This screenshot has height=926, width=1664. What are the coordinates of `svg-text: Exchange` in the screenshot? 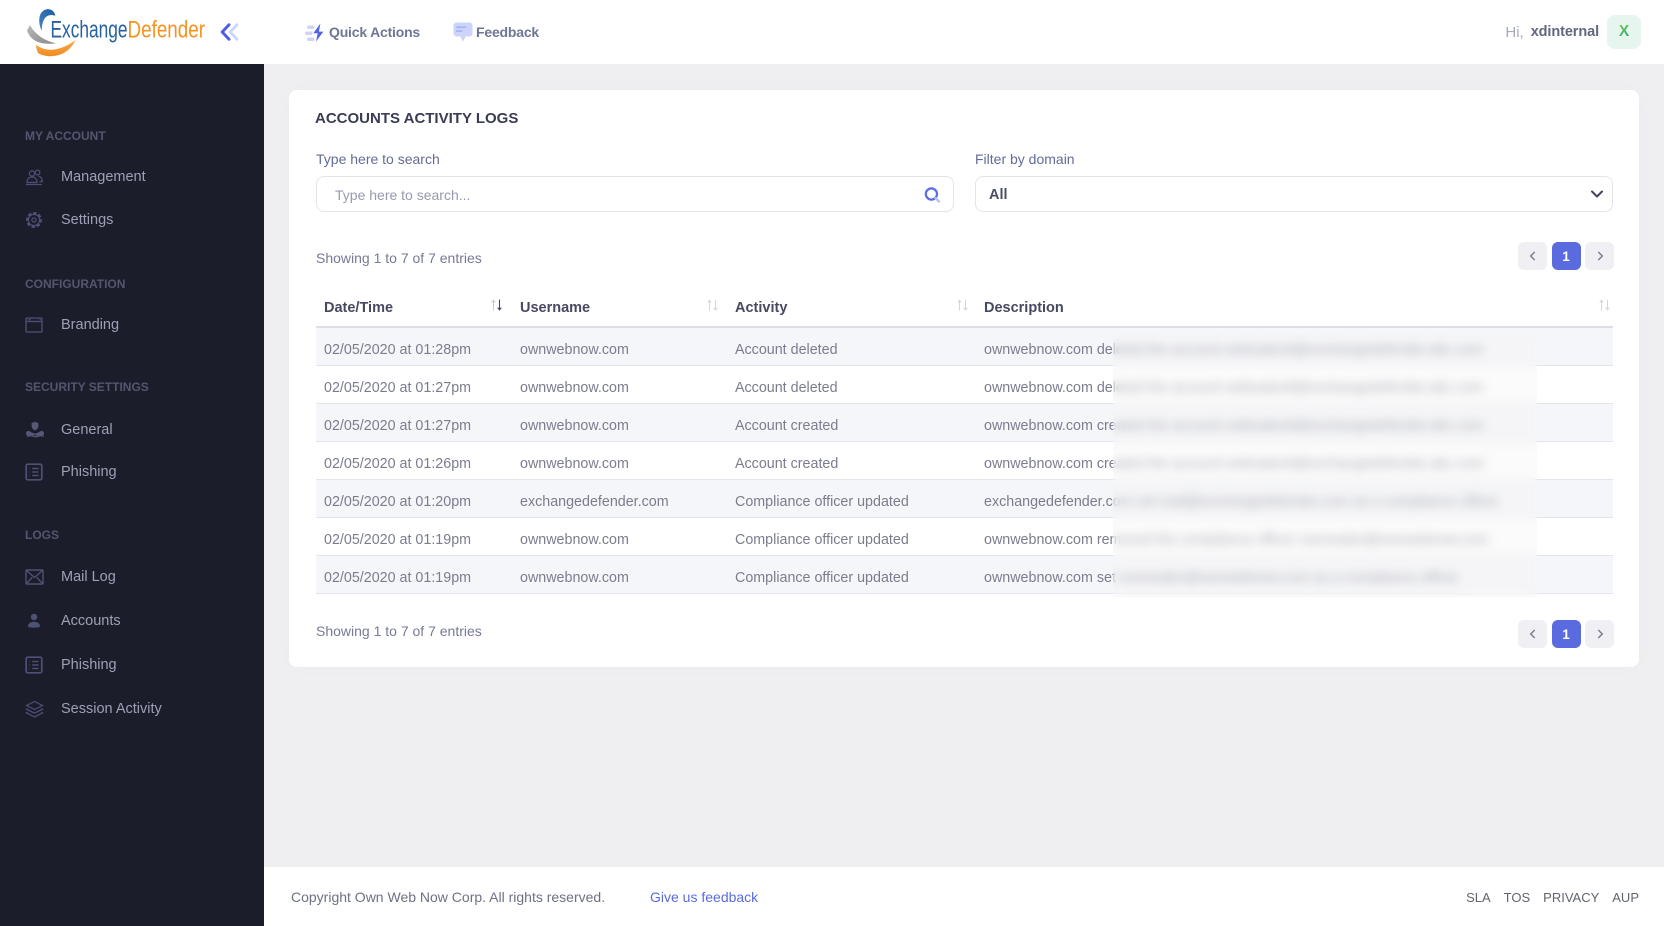 It's located at (89, 29).